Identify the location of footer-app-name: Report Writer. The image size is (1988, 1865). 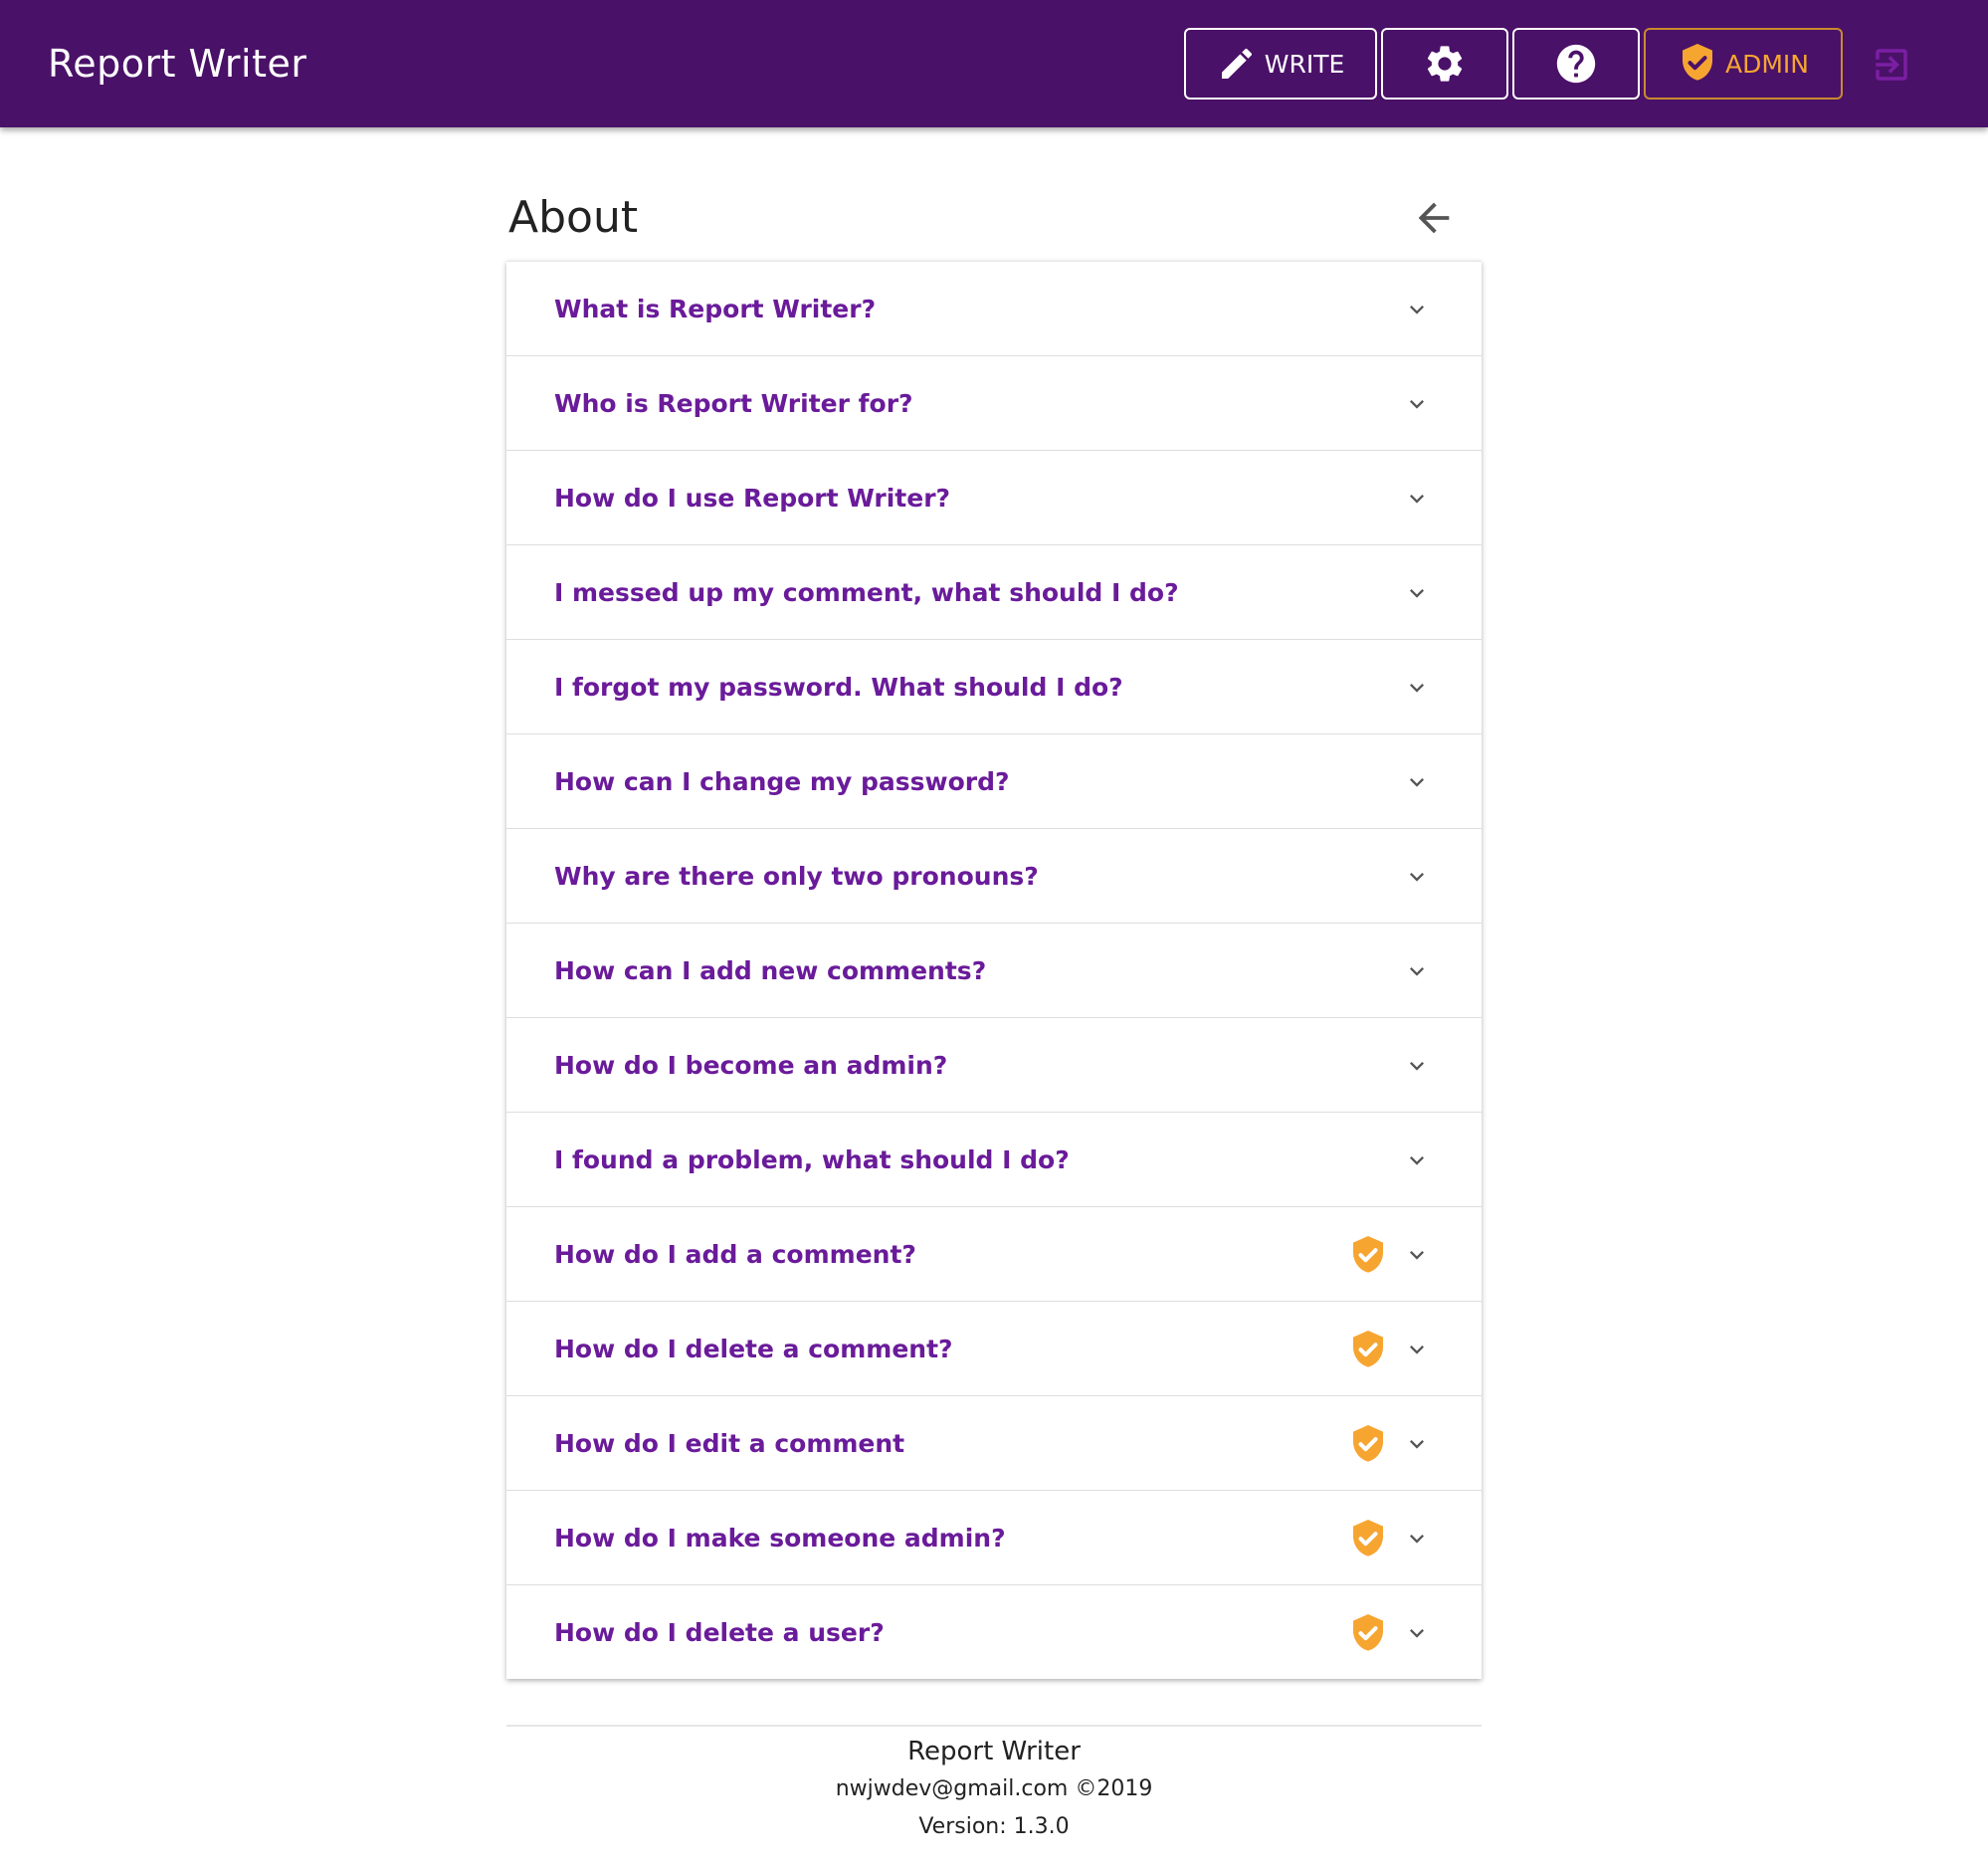
(994, 1751).